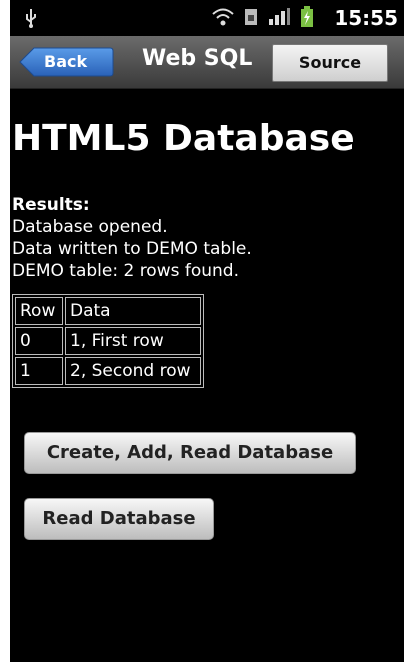 The width and height of the screenshot is (410, 662). Describe the element at coordinates (366, 18) in the screenshot. I see `clock: 15:55` at that location.